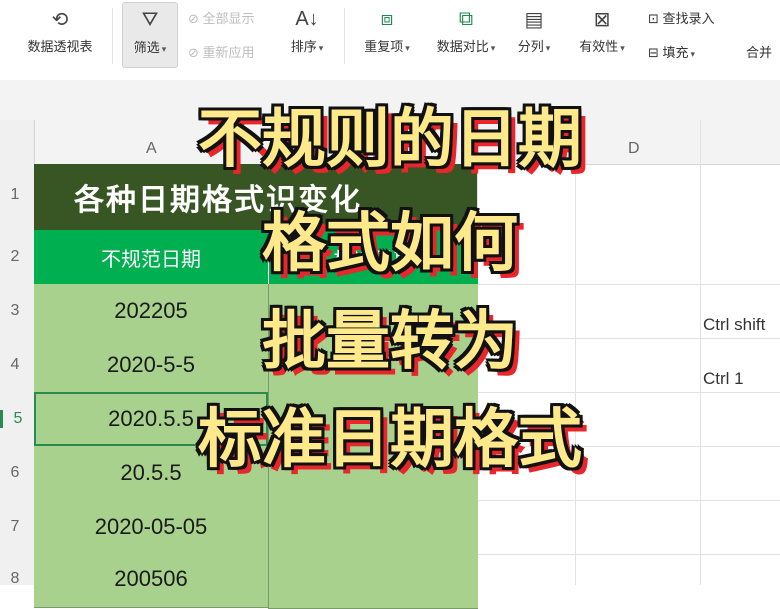 Image resolution: width=780 pixels, height=609 pixels. I want to click on reapply-label: 重新应用, so click(228, 52).